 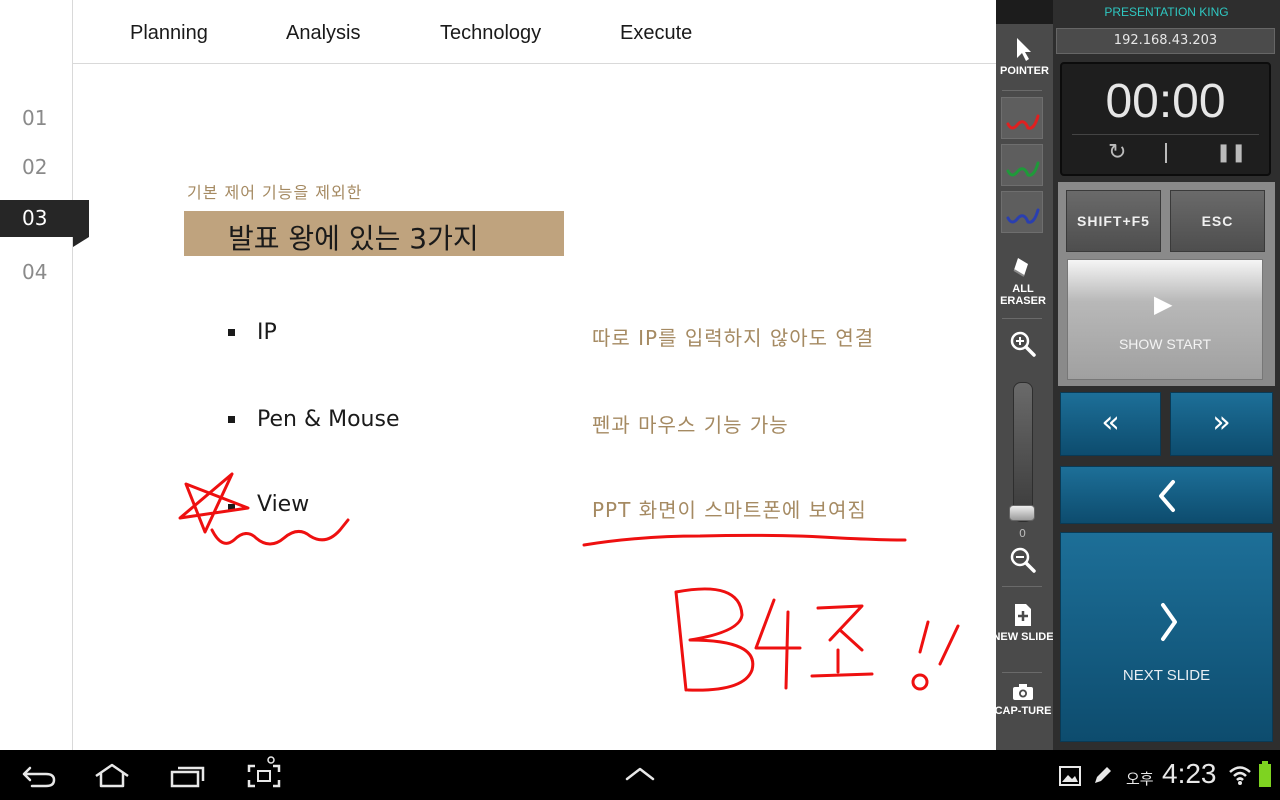 I want to click on pointer-button: POINTER, so click(x=1024, y=56).